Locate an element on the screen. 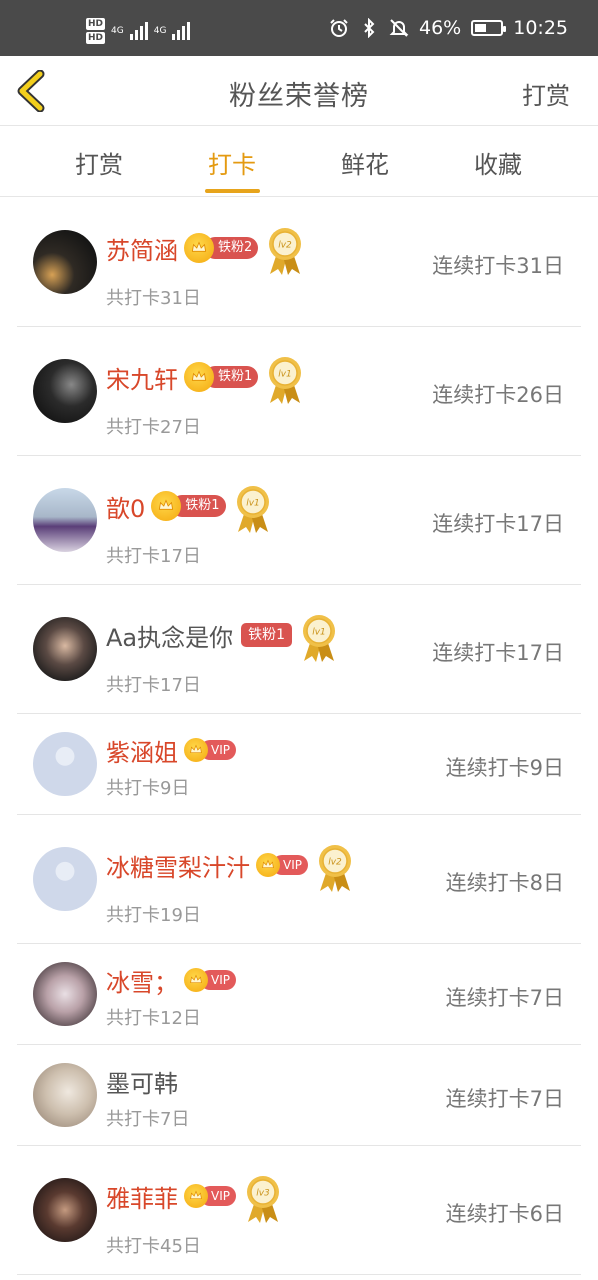 The image size is (598, 1280). user-name: 宋九轩 is located at coordinates (142, 377).